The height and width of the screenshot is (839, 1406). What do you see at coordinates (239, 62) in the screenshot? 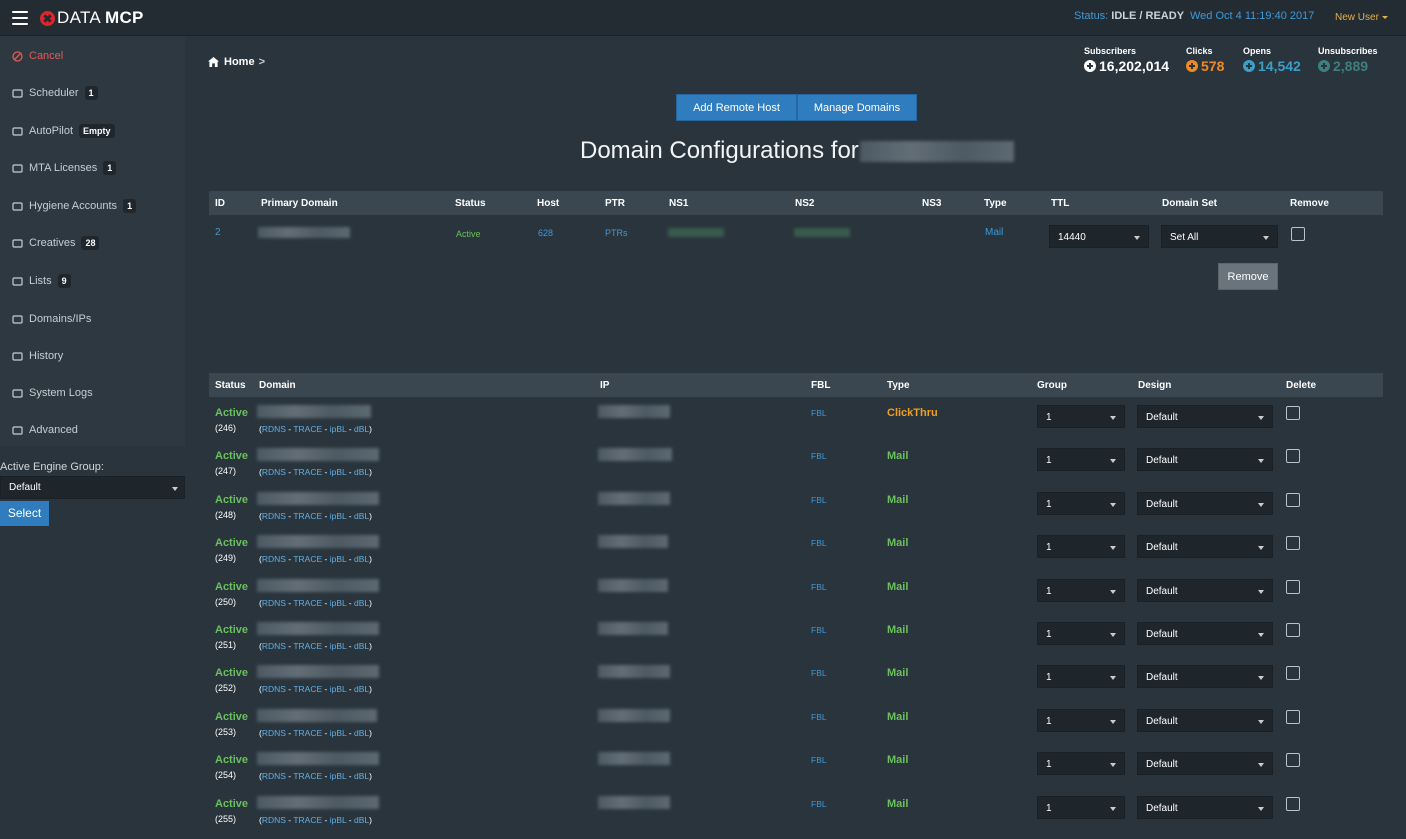
I see `breadcrumb-home: Home` at bounding box center [239, 62].